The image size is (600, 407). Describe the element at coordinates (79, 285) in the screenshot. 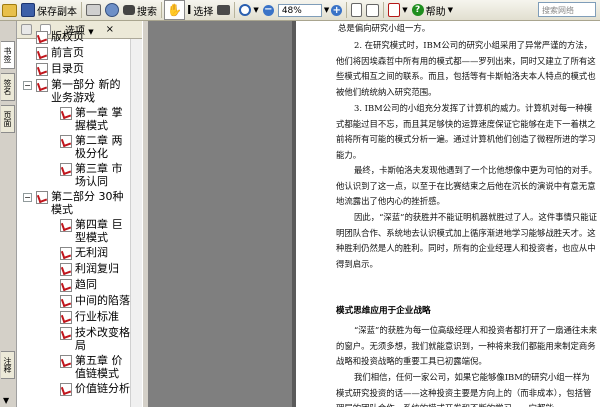

I see `bookmark-item: 趋同` at that location.